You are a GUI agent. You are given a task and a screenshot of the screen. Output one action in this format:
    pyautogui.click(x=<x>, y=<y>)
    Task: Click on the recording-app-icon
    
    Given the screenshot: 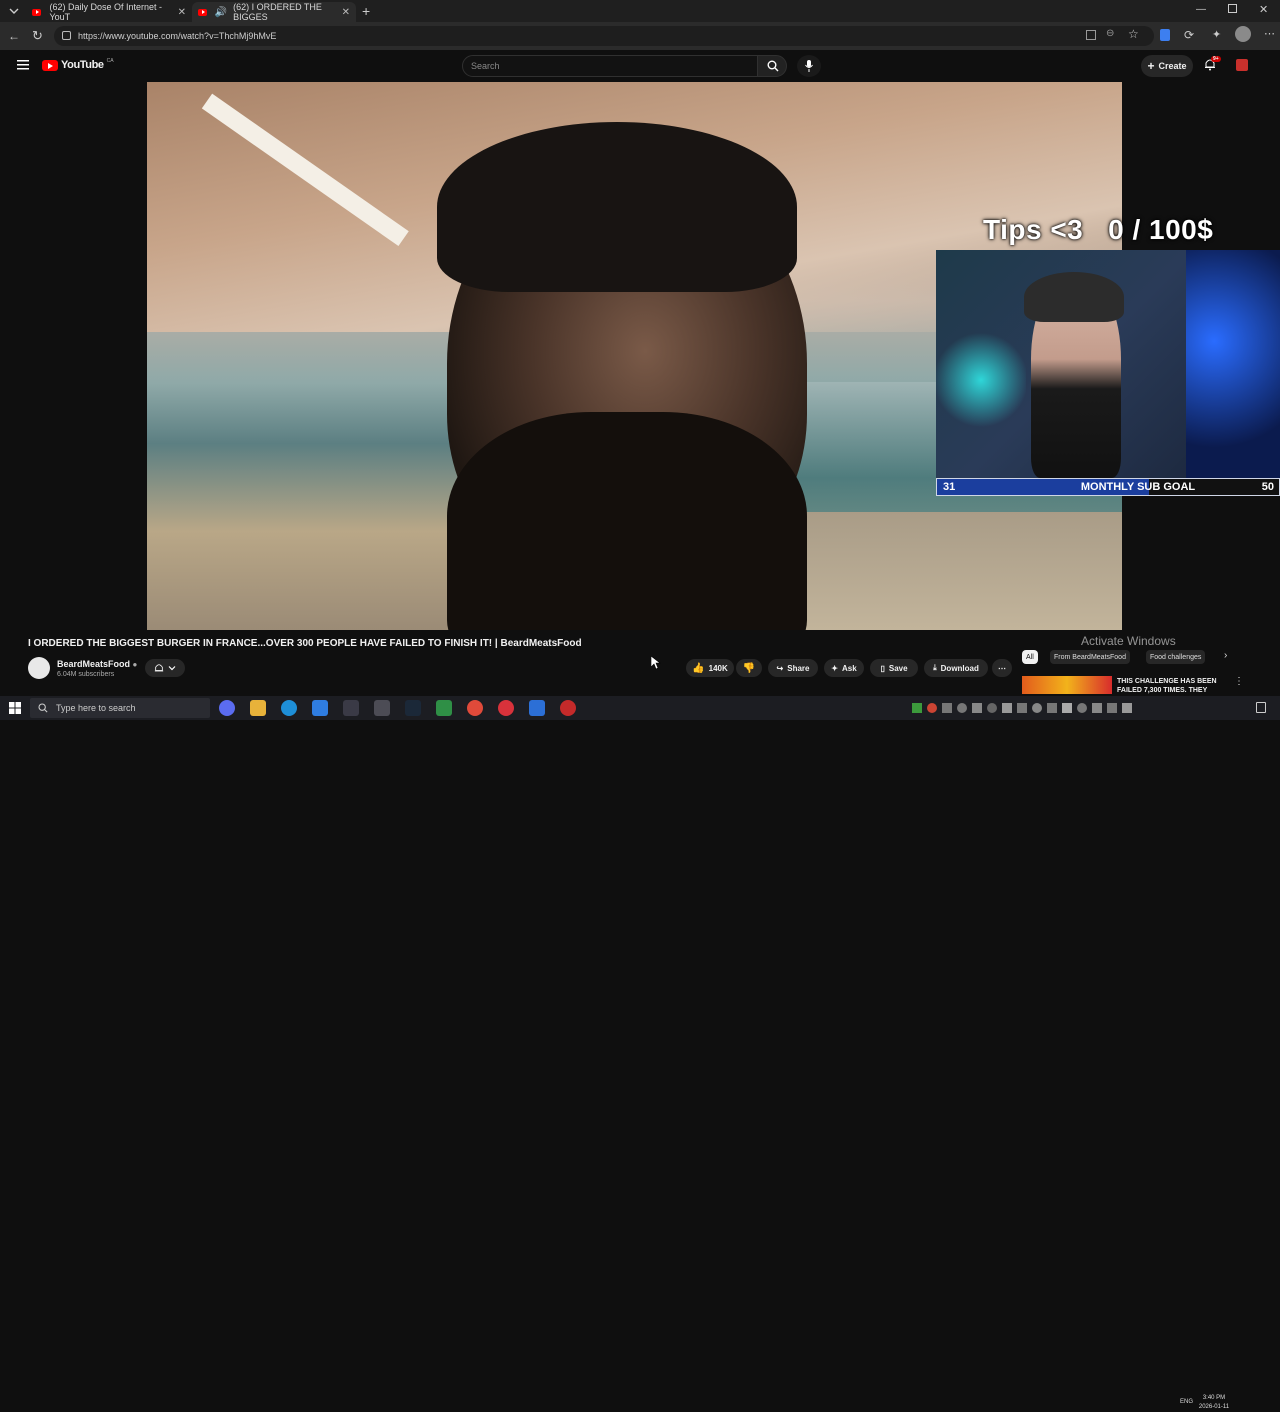 What is the action you would take?
    pyautogui.click(x=568, y=708)
    